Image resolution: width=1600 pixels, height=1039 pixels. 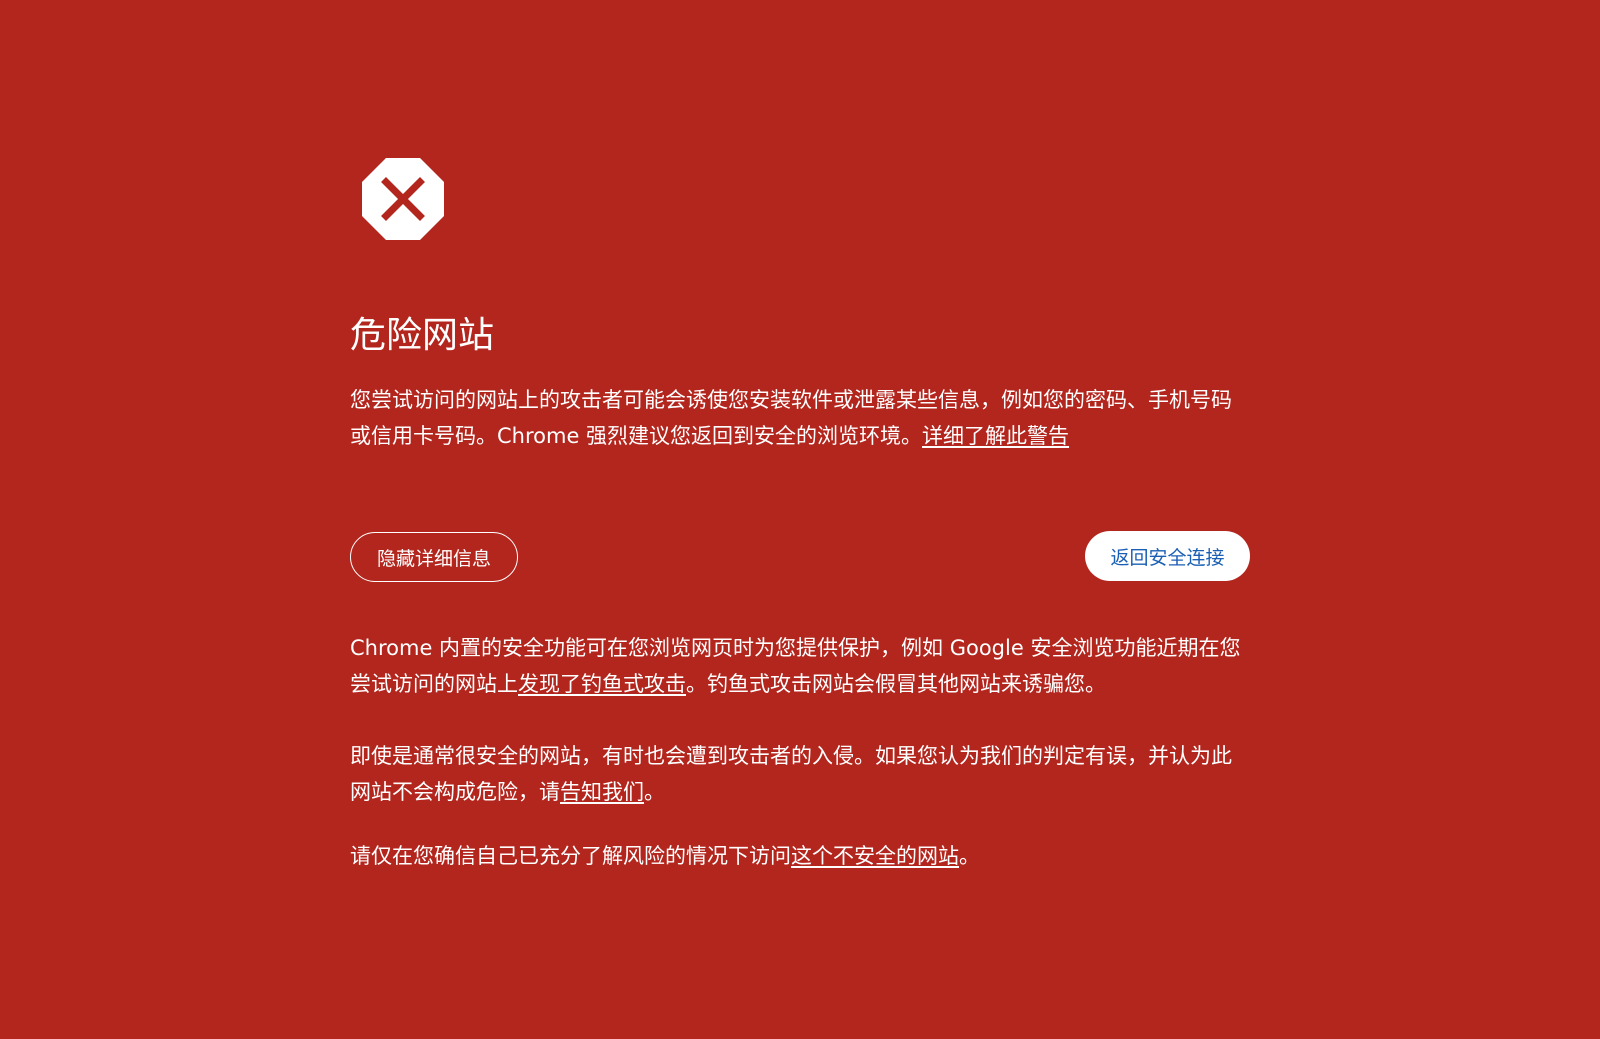 I want to click on learn-more-link: 详细了解此警告, so click(x=995, y=436).